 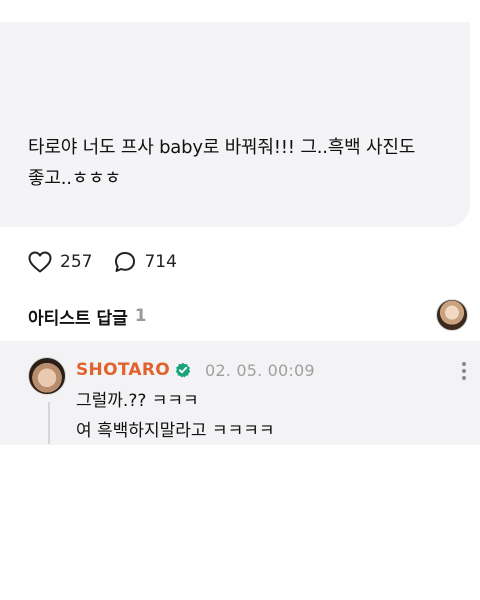 I want to click on reply-meta: SHOTARO 02. 05. 00:09, so click(x=195, y=370).